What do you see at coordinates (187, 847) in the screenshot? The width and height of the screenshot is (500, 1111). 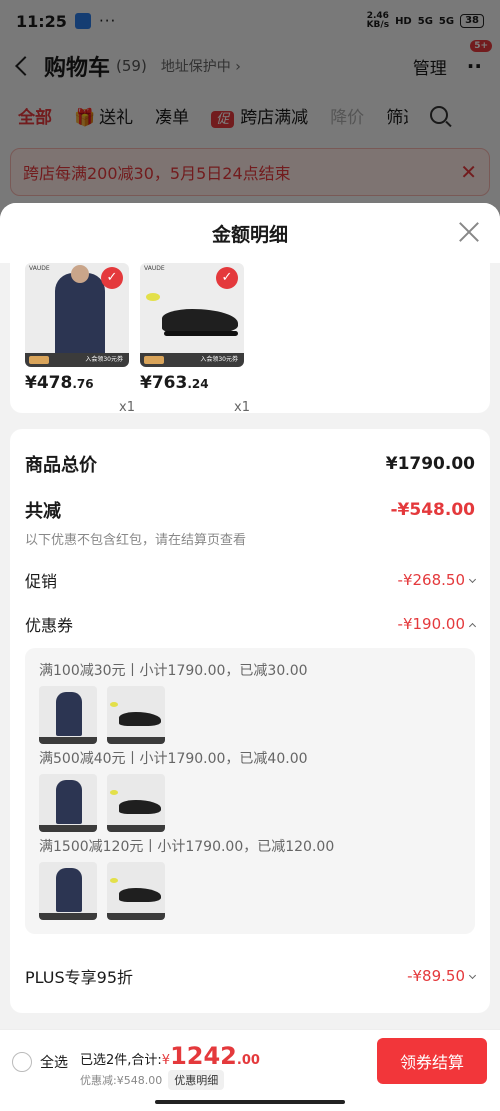 I see `coupon-tier-label: 满1500减120元丨小计1790.00，已减120.00` at bounding box center [187, 847].